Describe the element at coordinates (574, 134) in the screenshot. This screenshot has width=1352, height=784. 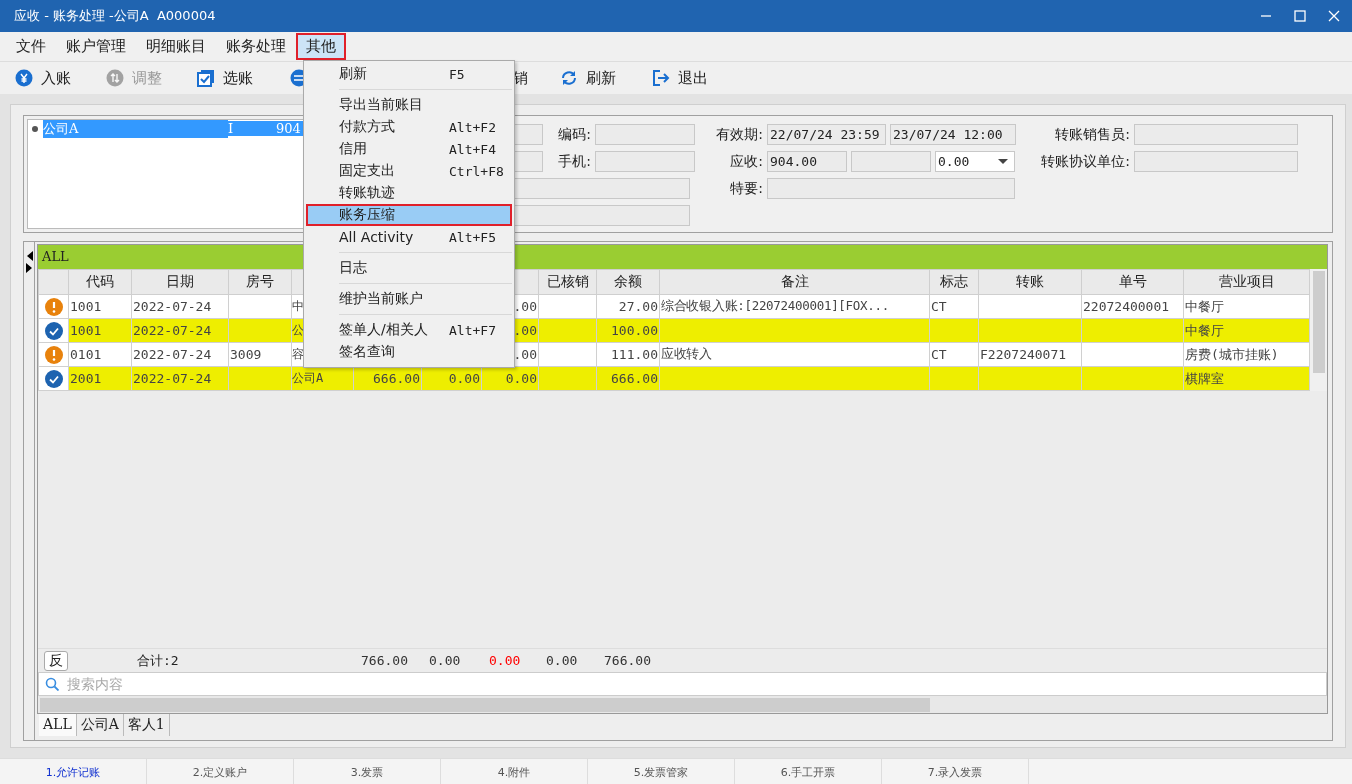
I see `field-label: 编码:` at that location.